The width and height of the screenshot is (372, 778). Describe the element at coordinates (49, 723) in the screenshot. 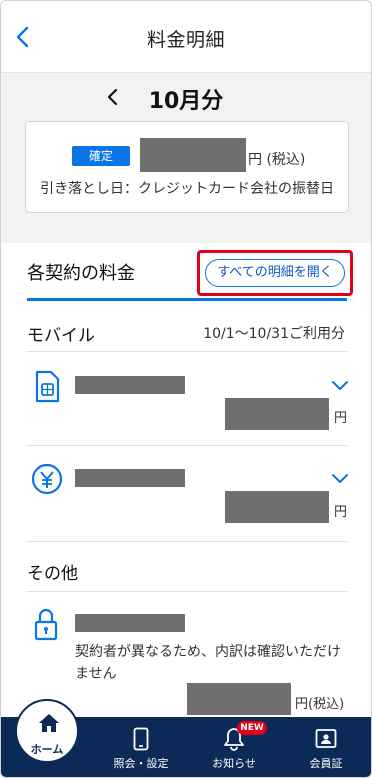

I see `home-icon` at that location.